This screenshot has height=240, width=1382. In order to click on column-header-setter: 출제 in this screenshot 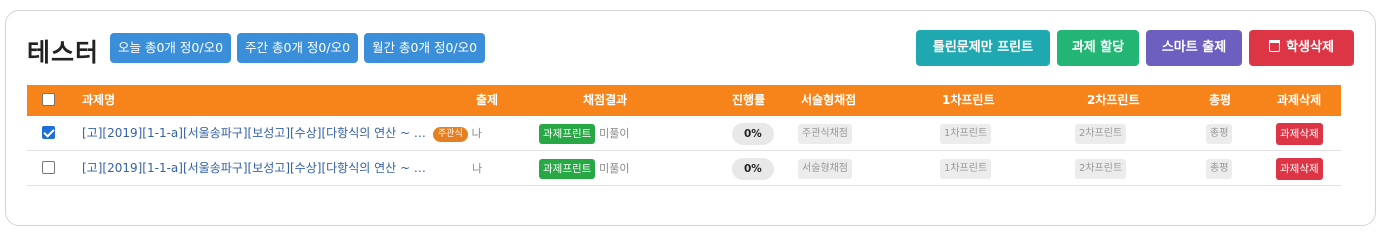, I will do `click(487, 100)`.